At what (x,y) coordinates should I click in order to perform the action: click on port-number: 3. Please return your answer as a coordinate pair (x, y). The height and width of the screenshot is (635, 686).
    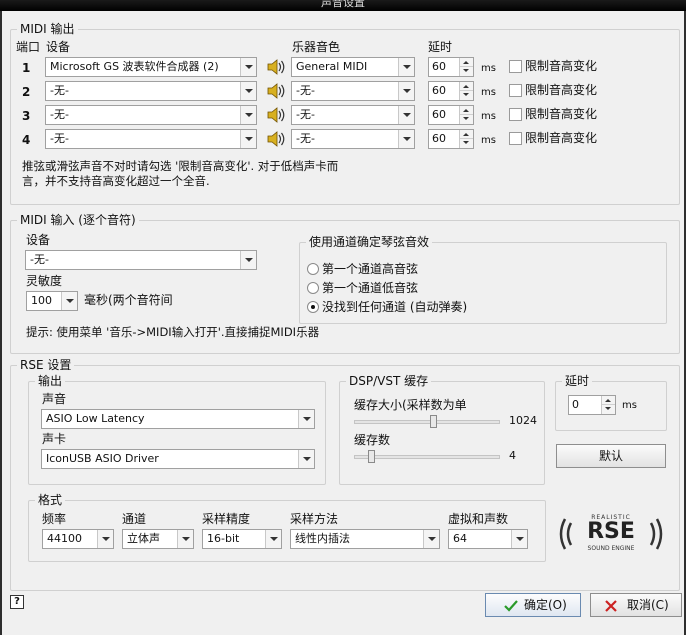
    Looking at the image, I should click on (26, 116).